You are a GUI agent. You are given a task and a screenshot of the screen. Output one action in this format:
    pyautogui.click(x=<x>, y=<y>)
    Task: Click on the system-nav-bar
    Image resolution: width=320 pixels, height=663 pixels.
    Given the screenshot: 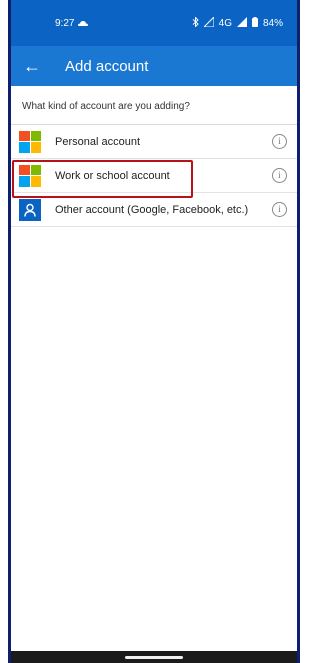 What is the action you would take?
    pyautogui.click(x=154, y=657)
    